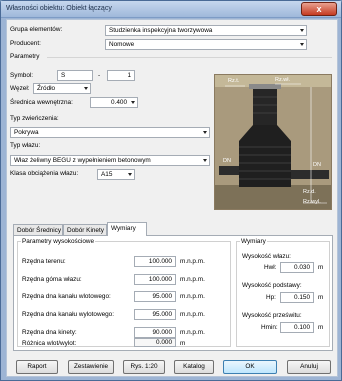  I want to click on label-dn-right: DN, so click(317, 165).